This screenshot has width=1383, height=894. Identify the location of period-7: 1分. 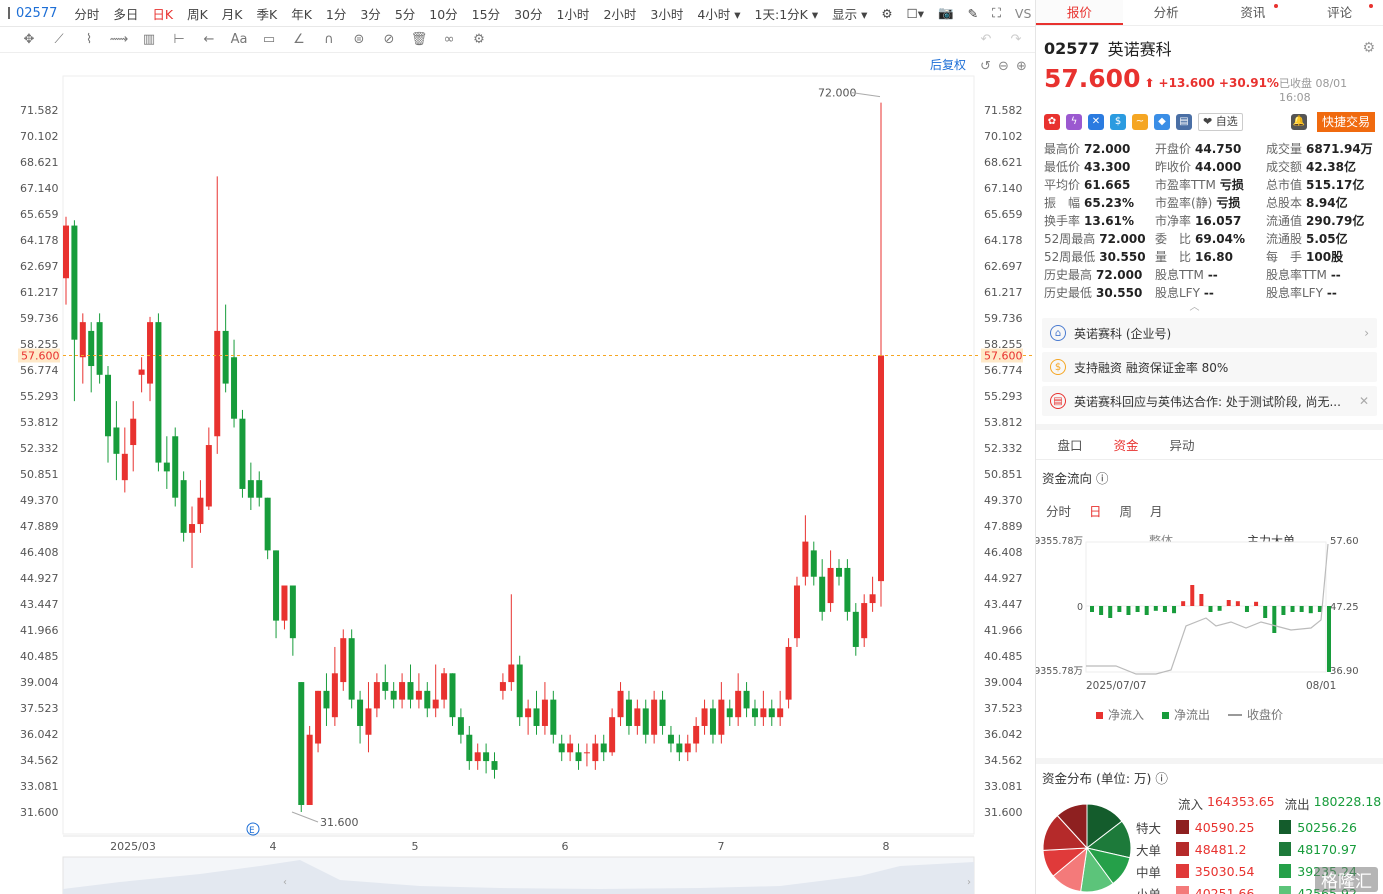
(336, 13).